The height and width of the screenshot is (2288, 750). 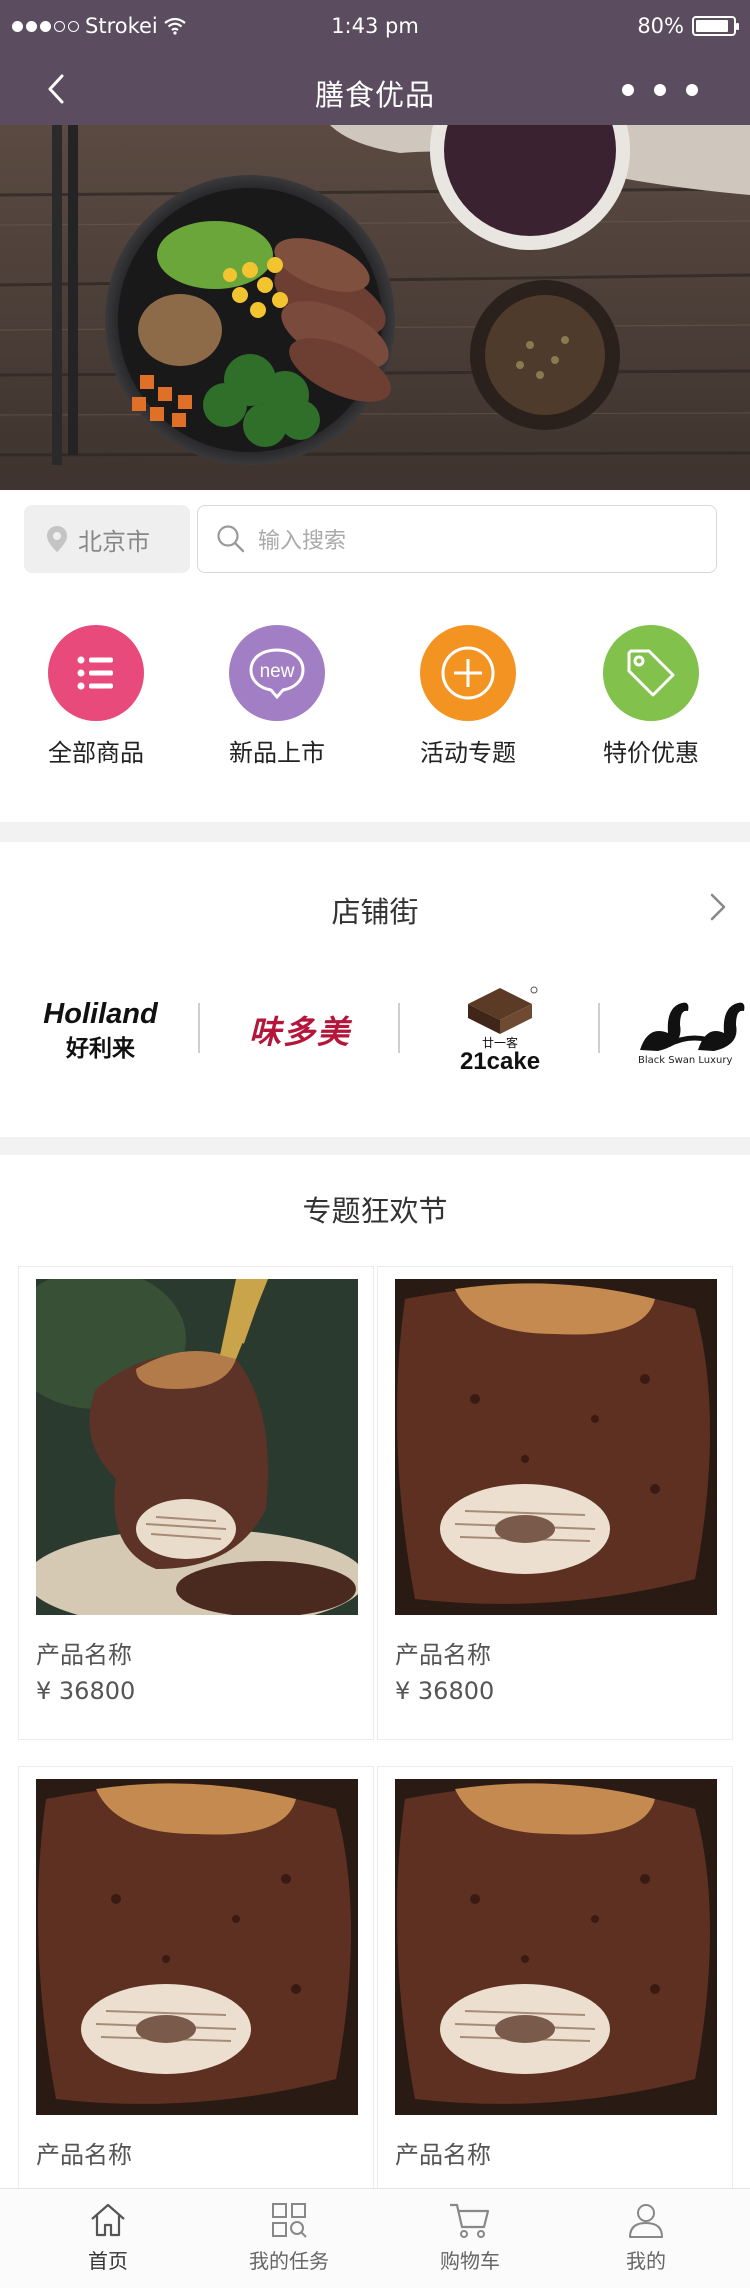 I want to click on category-all-products: 全部商品, so click(x=96, y=696).